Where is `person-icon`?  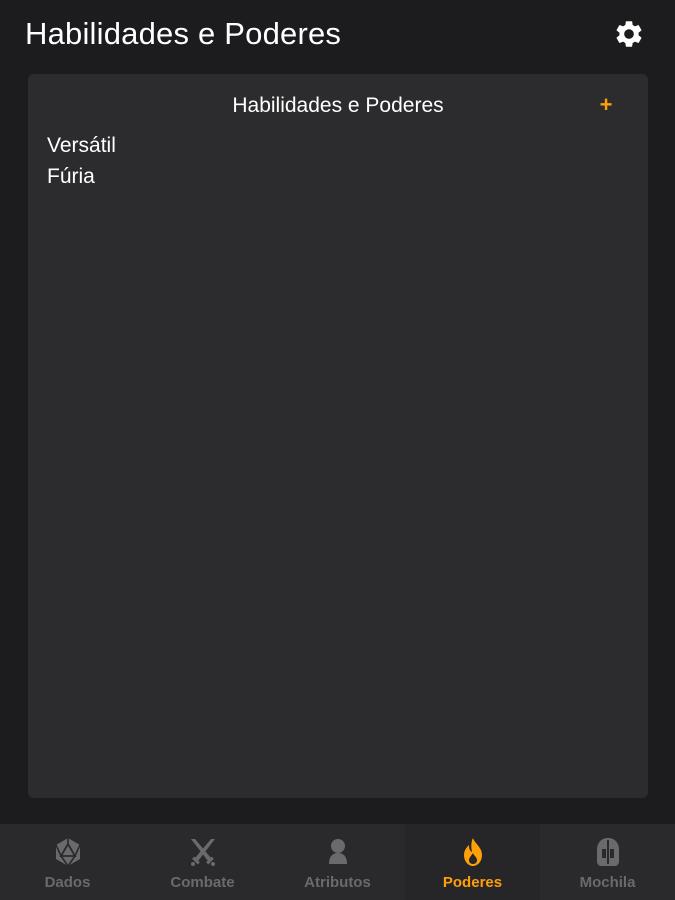
person-icon is located at coordinates (338, 852).